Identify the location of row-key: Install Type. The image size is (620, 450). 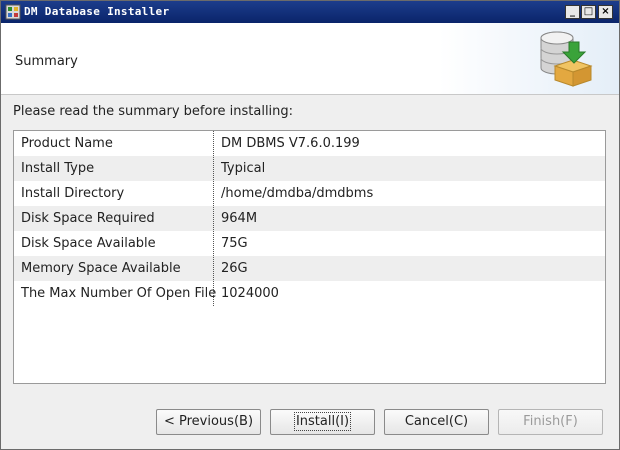
(58, 168).